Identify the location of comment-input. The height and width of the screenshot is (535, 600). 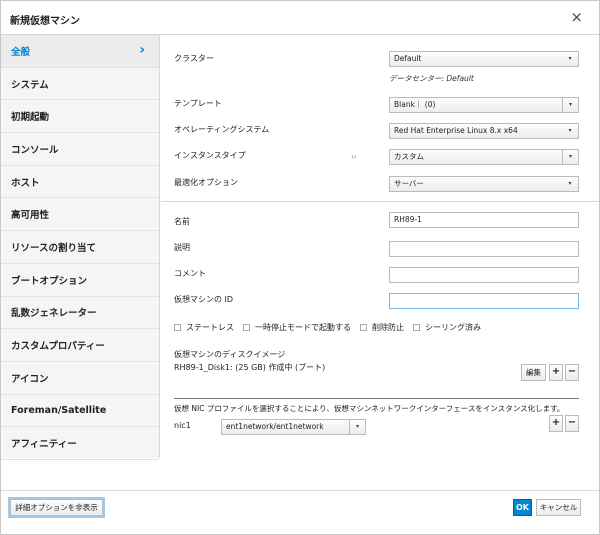
(484, 275).